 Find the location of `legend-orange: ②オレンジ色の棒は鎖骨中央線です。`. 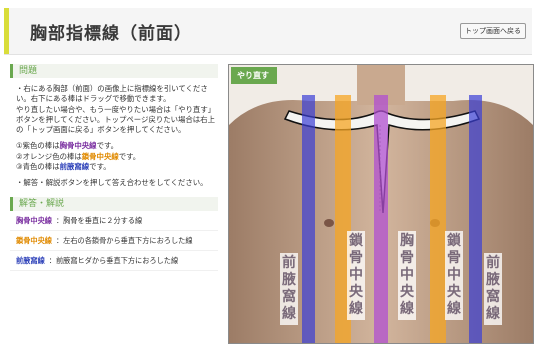

legend-orange: ②オレンジ色の棒は鎖骨中央線です。 is located at coordinates (78, 156).